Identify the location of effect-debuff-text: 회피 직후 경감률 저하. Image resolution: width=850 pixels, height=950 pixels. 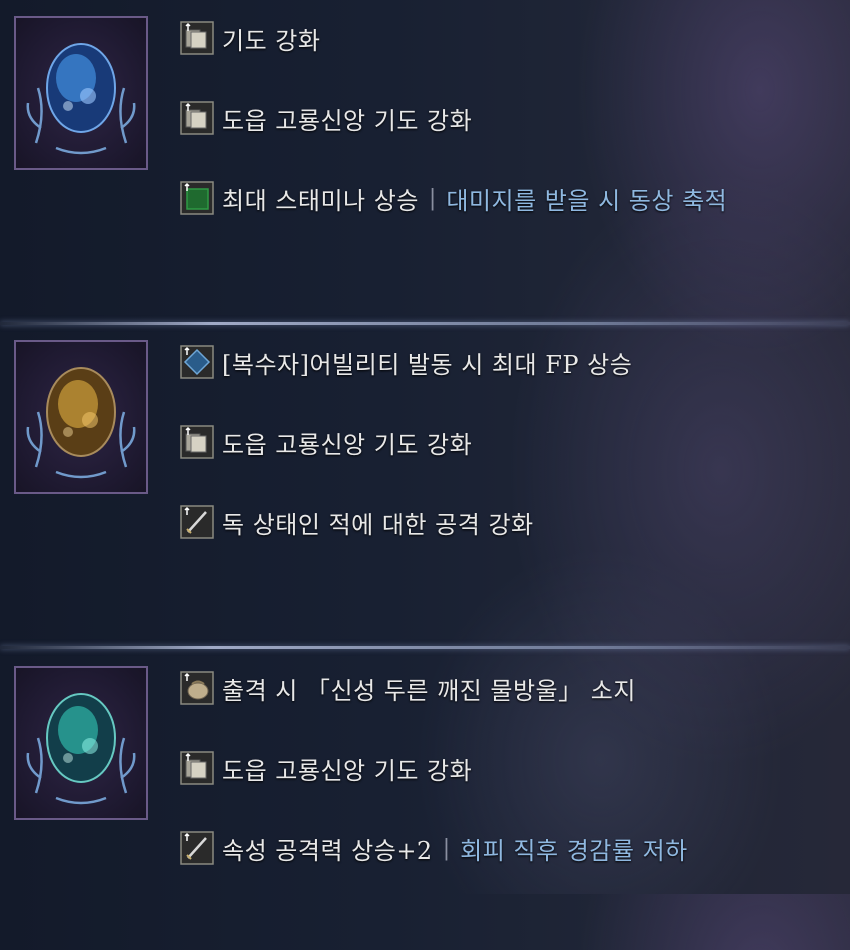
(574, 850).